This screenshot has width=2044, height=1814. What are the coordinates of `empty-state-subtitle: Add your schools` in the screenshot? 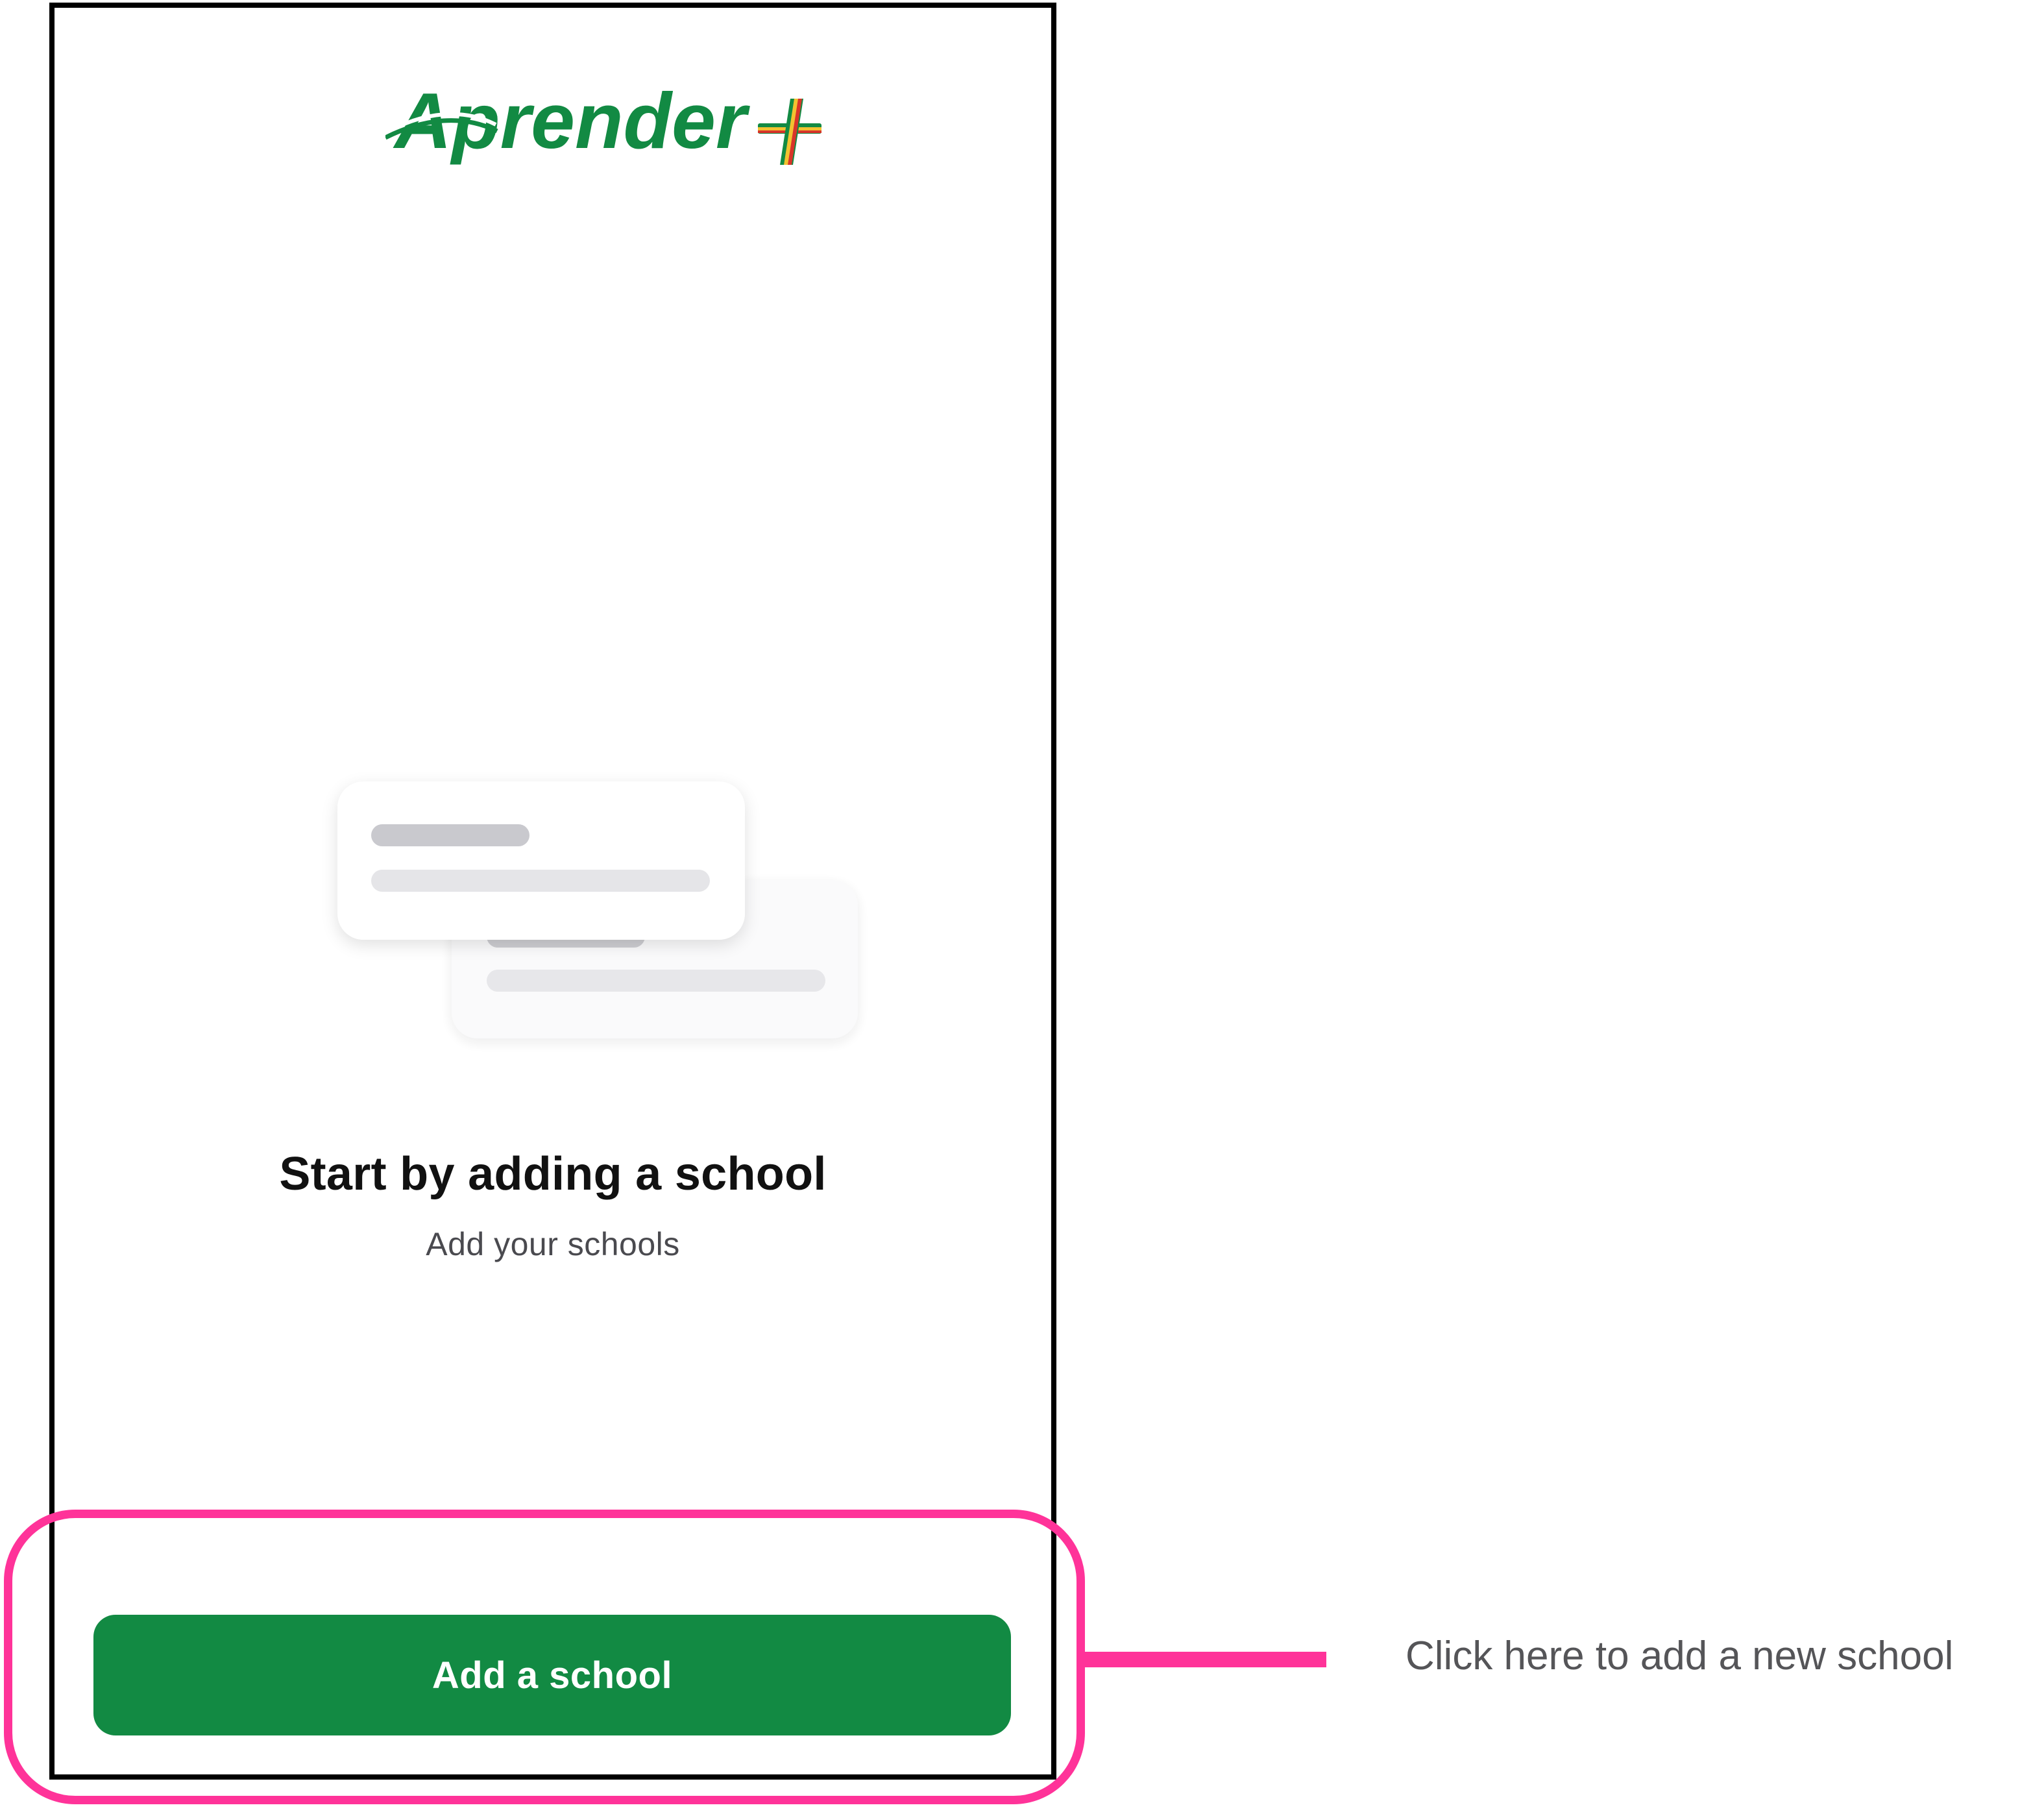 It's located at (553, 1244).